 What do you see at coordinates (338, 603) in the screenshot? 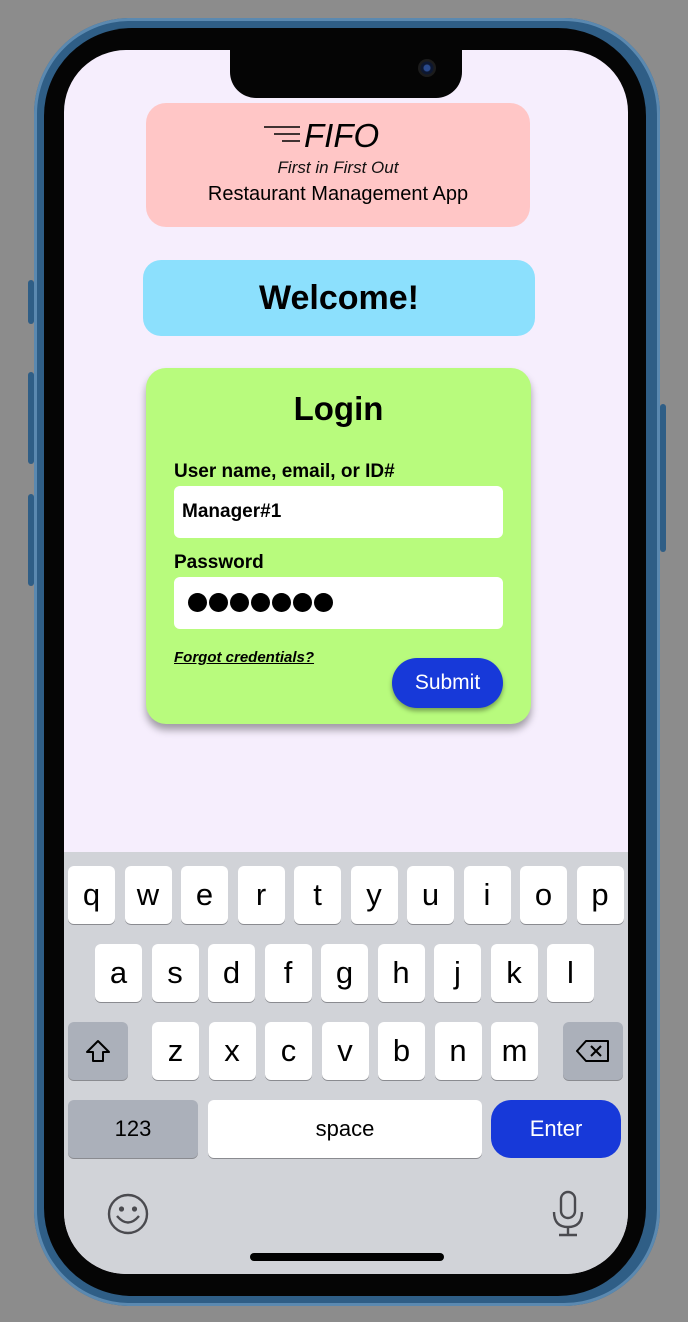
I see `password-input` at bounding box center [338, 603].